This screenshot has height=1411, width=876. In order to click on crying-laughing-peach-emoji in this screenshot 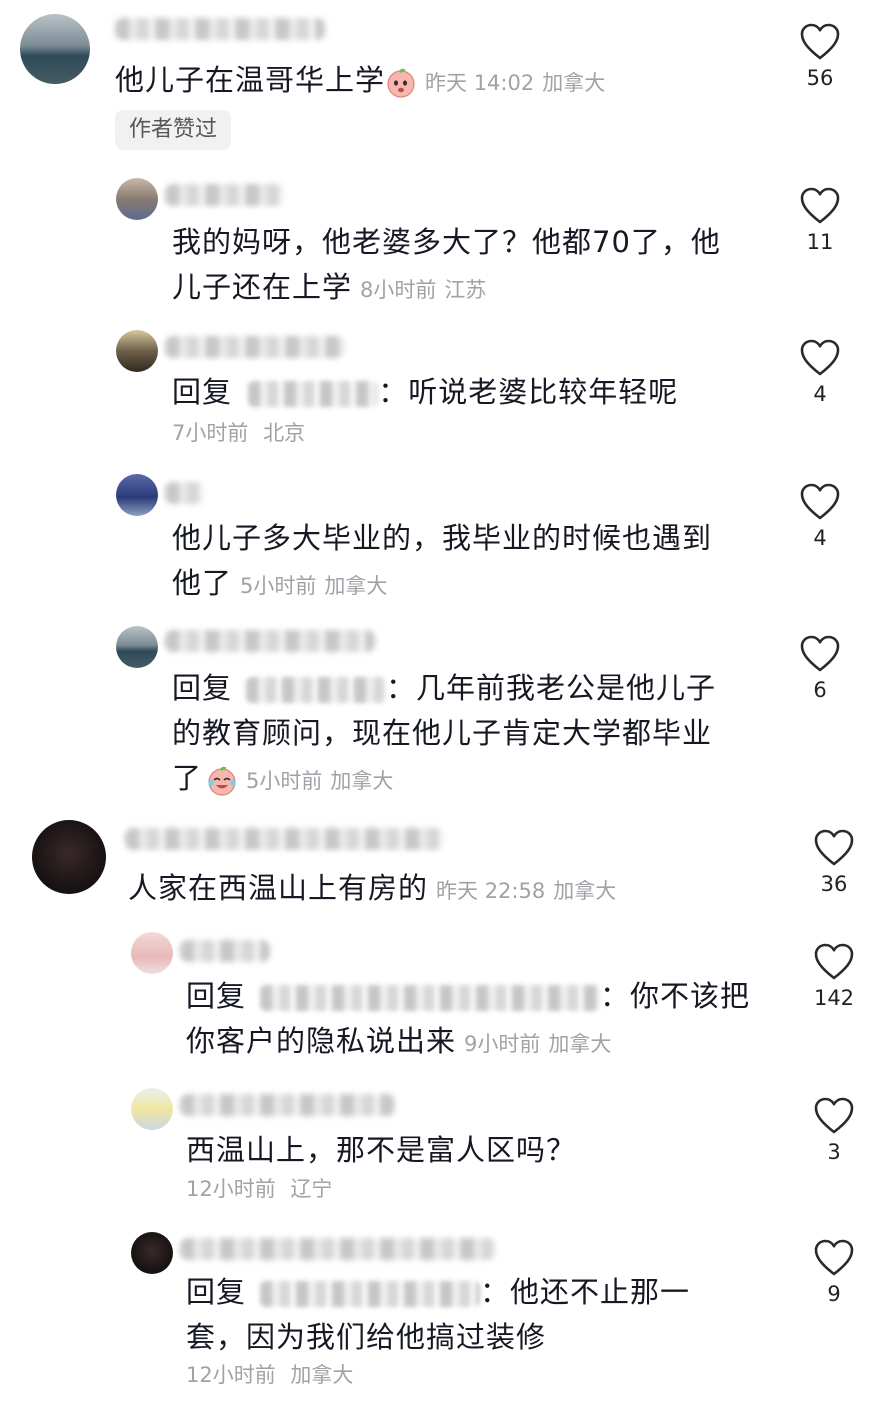, I will do `click(222, 781)`.